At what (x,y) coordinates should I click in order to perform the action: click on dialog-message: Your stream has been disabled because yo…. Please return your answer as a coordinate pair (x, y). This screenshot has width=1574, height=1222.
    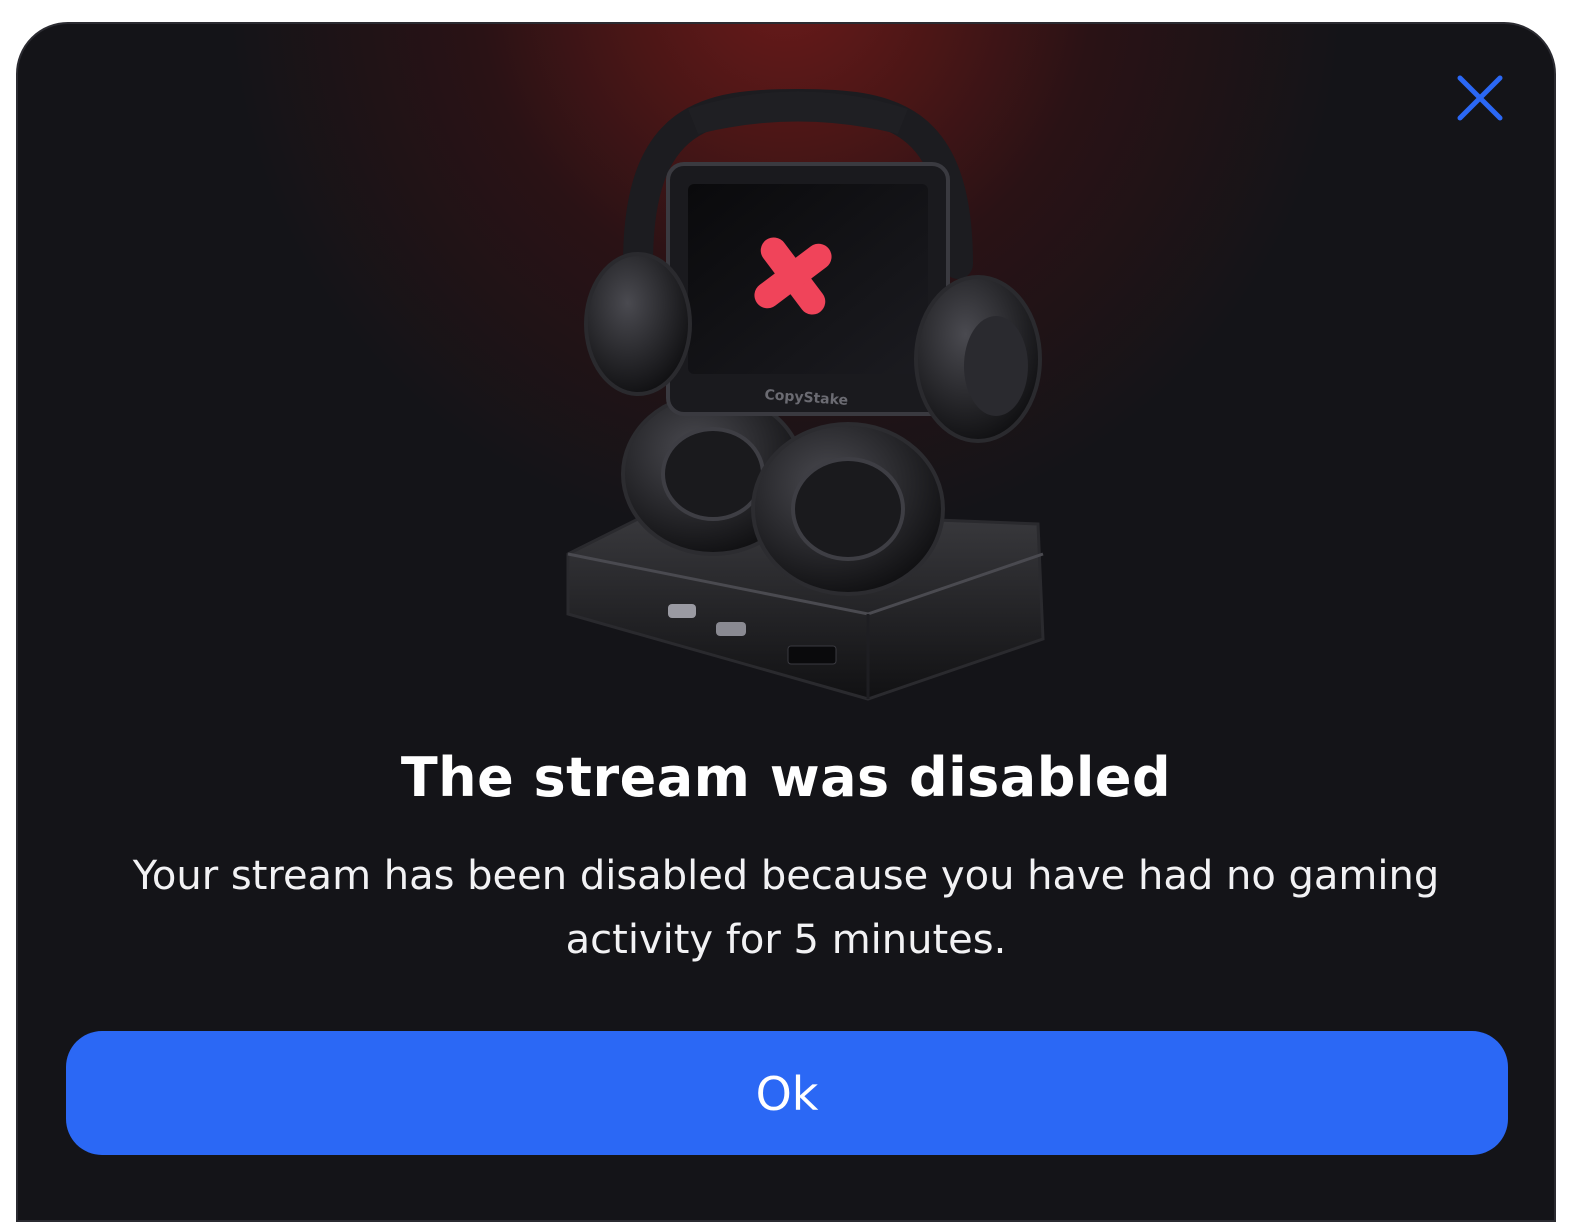
    Looking at the image, I should click on (786, 908).